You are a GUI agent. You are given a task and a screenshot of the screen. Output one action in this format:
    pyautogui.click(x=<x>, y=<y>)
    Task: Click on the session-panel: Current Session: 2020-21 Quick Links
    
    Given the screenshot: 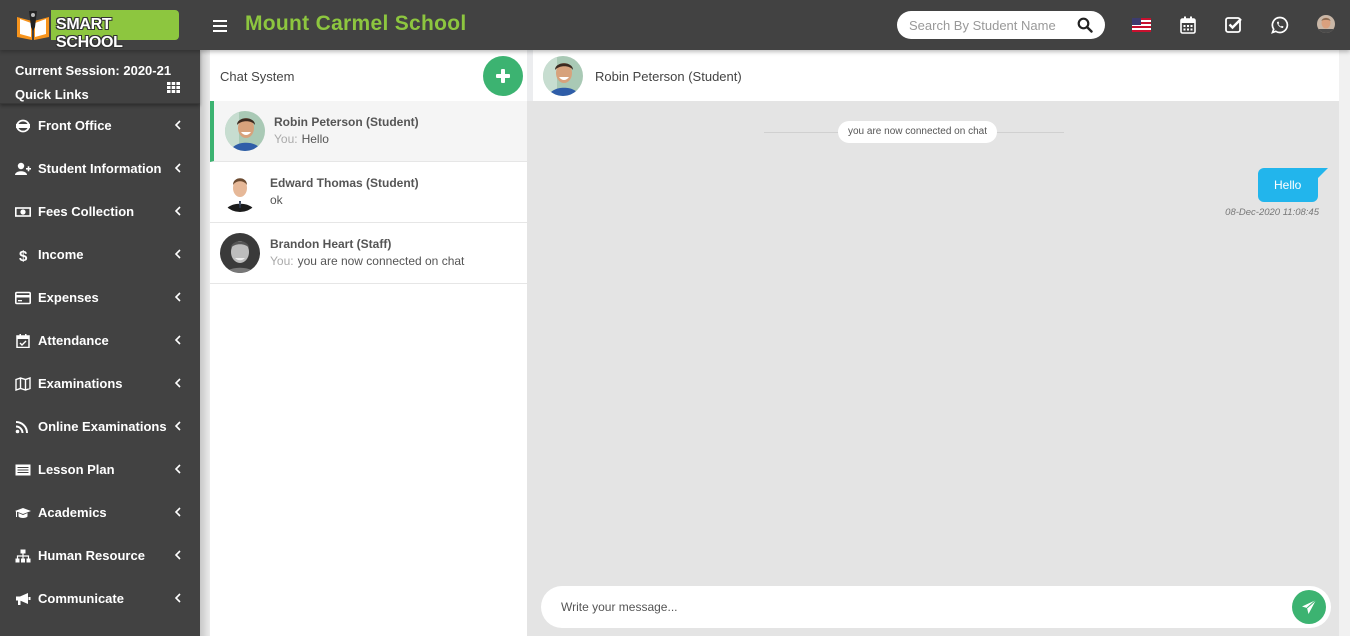 What is the action you would take?
    pyautogui.click(x=100, y=77)
    